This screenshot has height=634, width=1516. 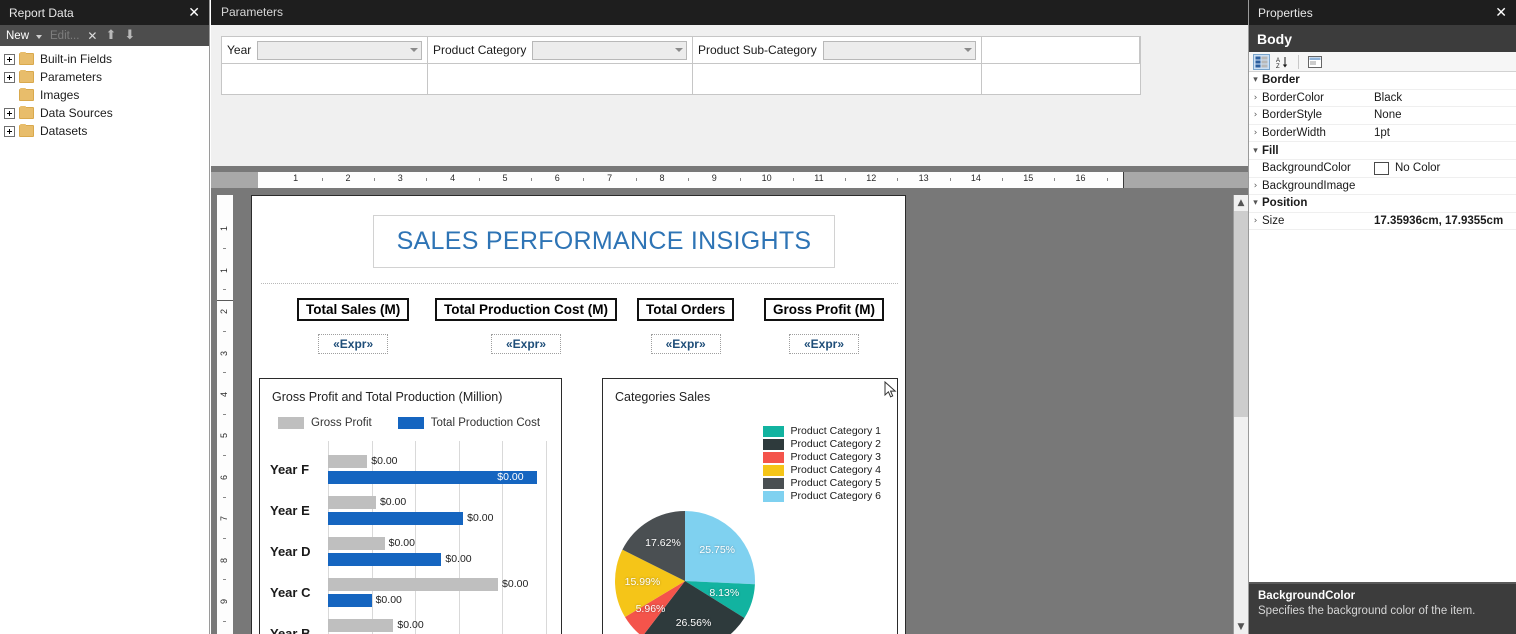 I want to click on property-row-backgroundimage: › BackgroundImage, so click(x=1382, y=187).